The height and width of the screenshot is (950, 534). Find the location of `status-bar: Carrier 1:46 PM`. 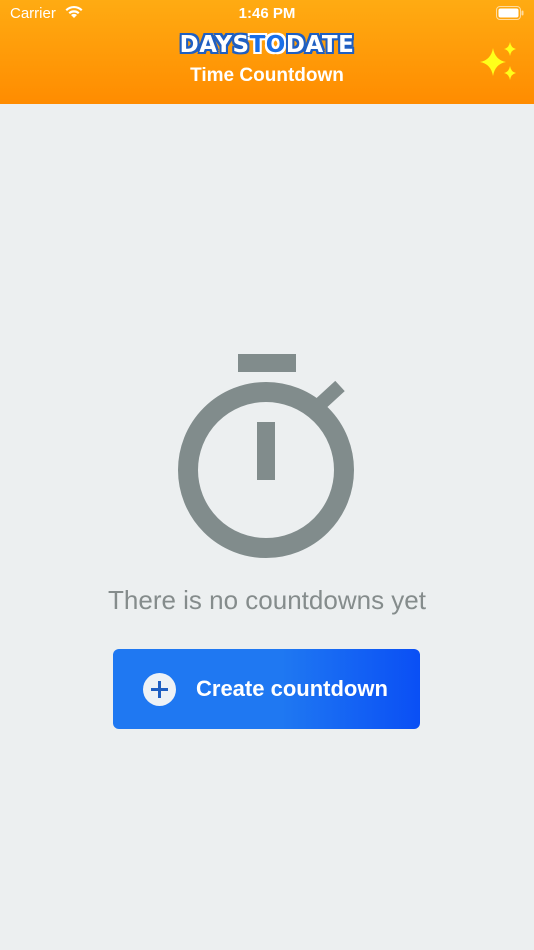

status-bar: Carrier 1:46 PM is located at coordinates (267, 14).